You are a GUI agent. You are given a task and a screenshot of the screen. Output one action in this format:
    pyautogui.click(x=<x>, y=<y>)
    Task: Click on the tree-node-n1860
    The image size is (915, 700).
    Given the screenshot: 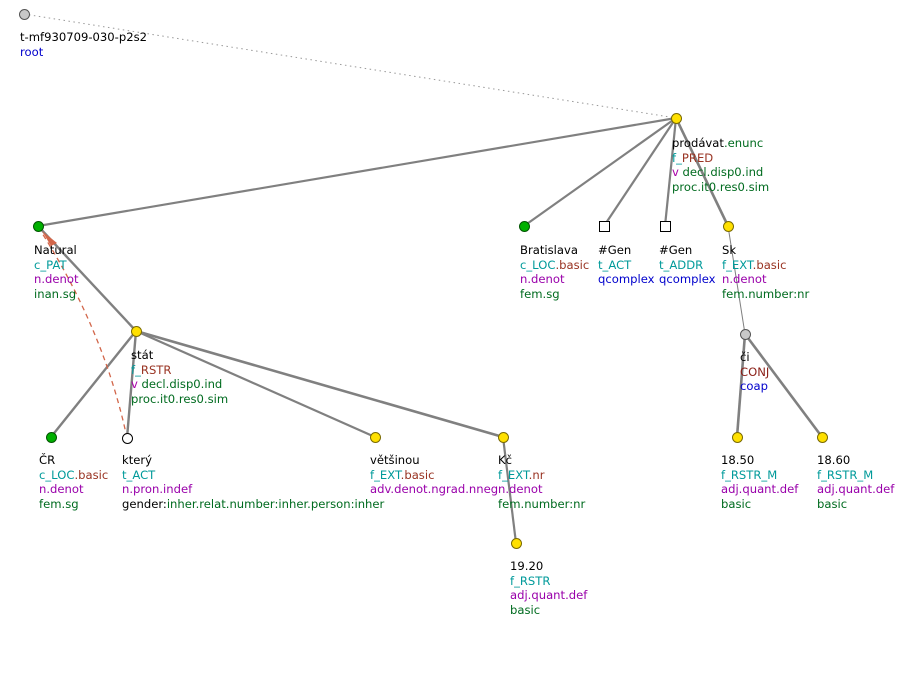 What is the action you would take?
    pyautogui.click(x=822, y=437)
    